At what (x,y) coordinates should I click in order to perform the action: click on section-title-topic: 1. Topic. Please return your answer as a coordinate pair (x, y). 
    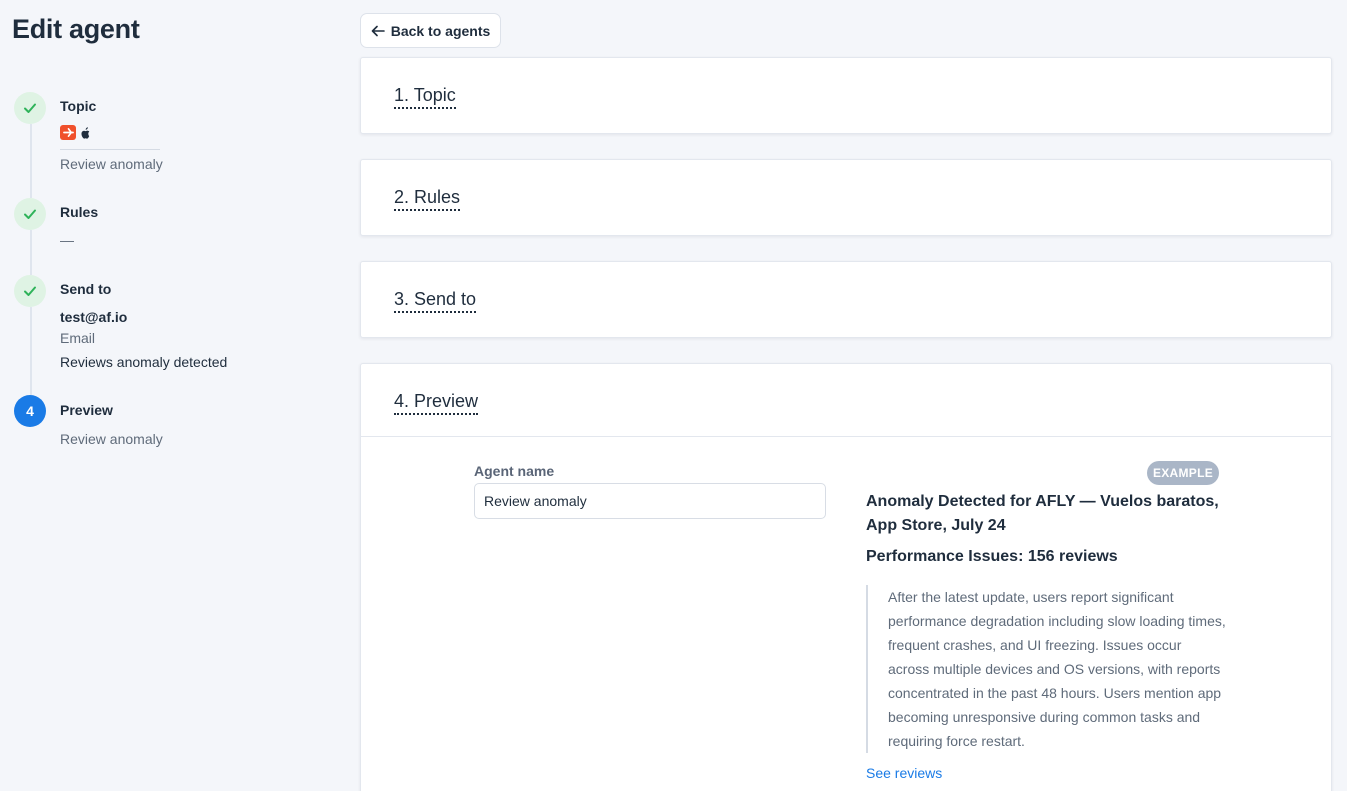
    Looking at the image, I should click on (425, 96).